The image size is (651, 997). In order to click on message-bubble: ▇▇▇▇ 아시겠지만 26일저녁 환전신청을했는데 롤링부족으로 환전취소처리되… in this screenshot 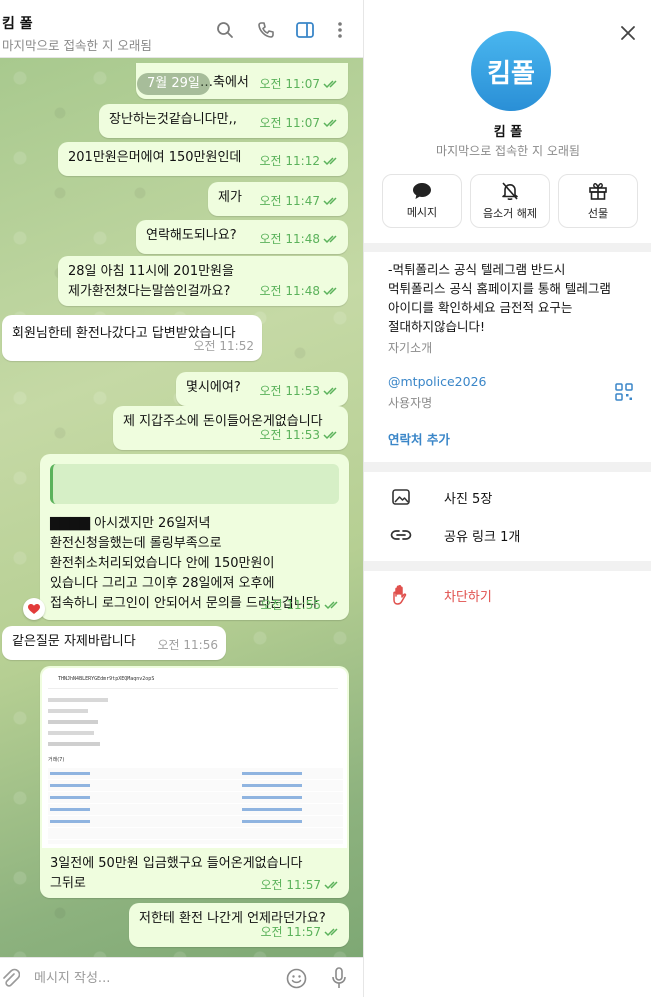, I will do `click(194, 537)`.